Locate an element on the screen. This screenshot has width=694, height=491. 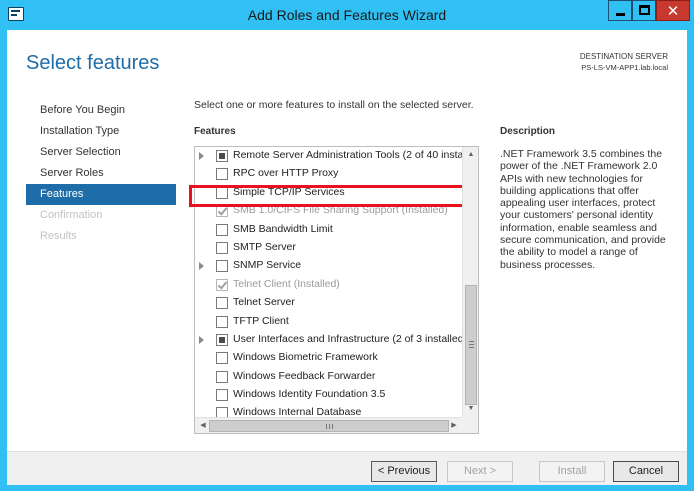
minimize-button is located at coordinates (620, 10).